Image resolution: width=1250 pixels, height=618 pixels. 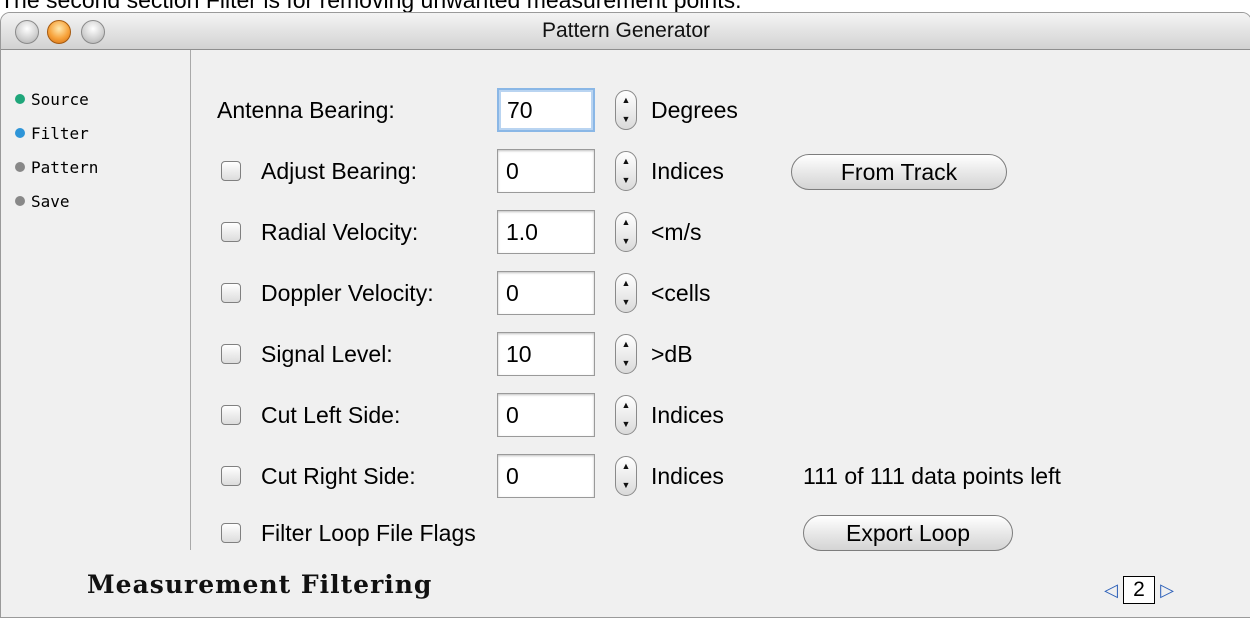 What do you see at coordinates (231, 533) in the screenshot?
I see `filter-loop-file-flags-checkbox` at bounding box center [231, 533].